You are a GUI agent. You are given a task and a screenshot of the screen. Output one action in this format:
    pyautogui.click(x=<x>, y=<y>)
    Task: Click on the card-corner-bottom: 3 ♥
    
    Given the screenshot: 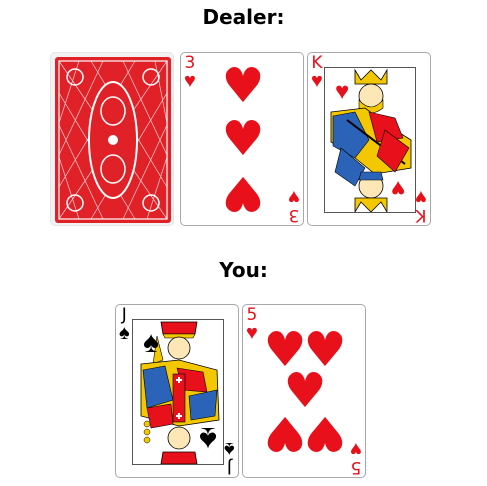 What is the action you would take?
    pyautogui.click(x=294, y=205)
    